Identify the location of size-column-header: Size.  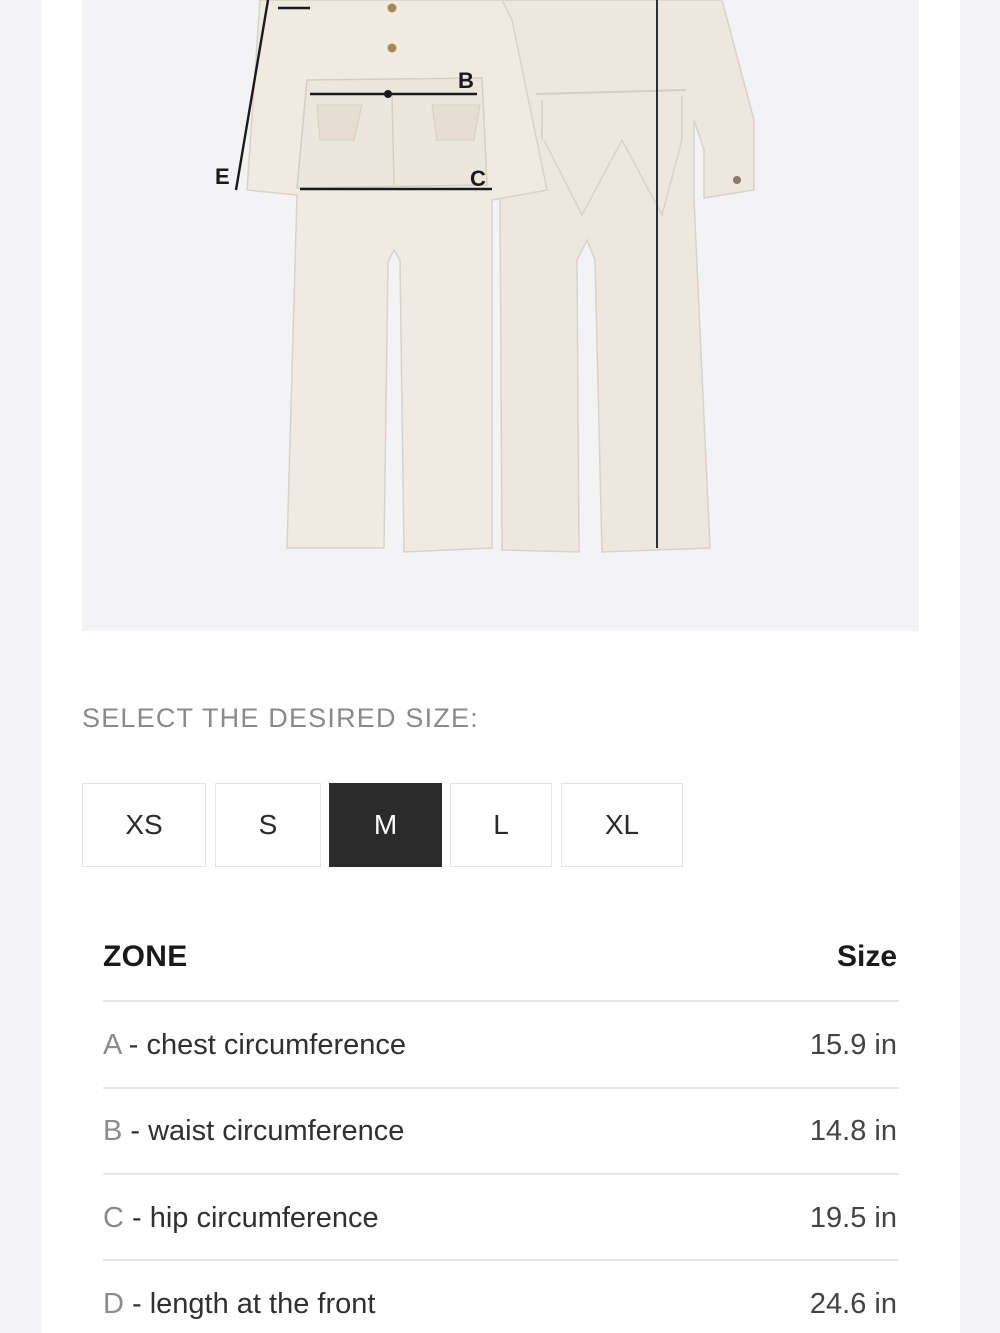
(866, 956).